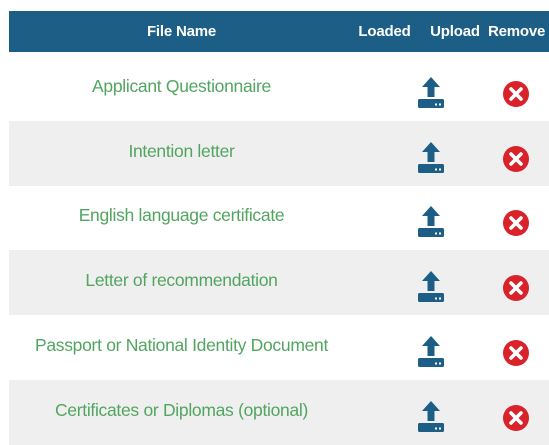 The height and width of the screenshot is (445, 549). I want to click on file-name-label: Certificates or Diplomas (optional), so click(181, 410).